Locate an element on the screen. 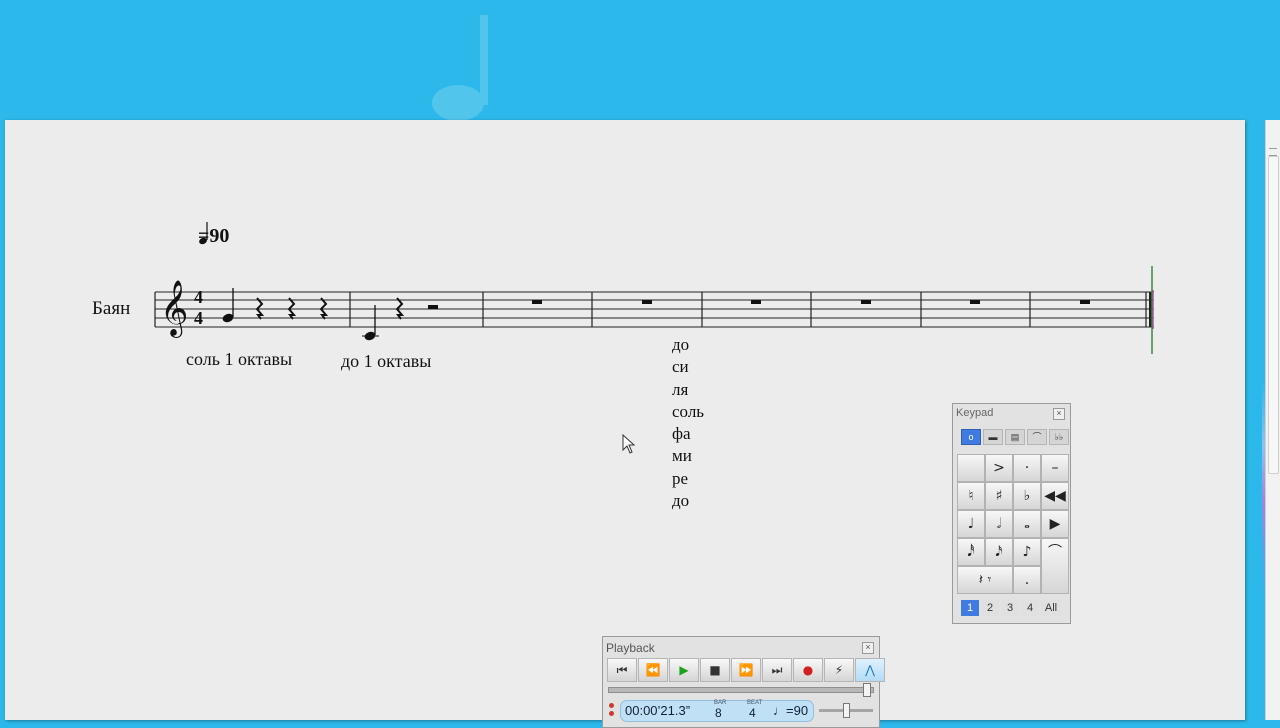 Image resolution: width=1280 pixels, height=728 pixels. solfege-item: соль is located at coordinates (688, 411).